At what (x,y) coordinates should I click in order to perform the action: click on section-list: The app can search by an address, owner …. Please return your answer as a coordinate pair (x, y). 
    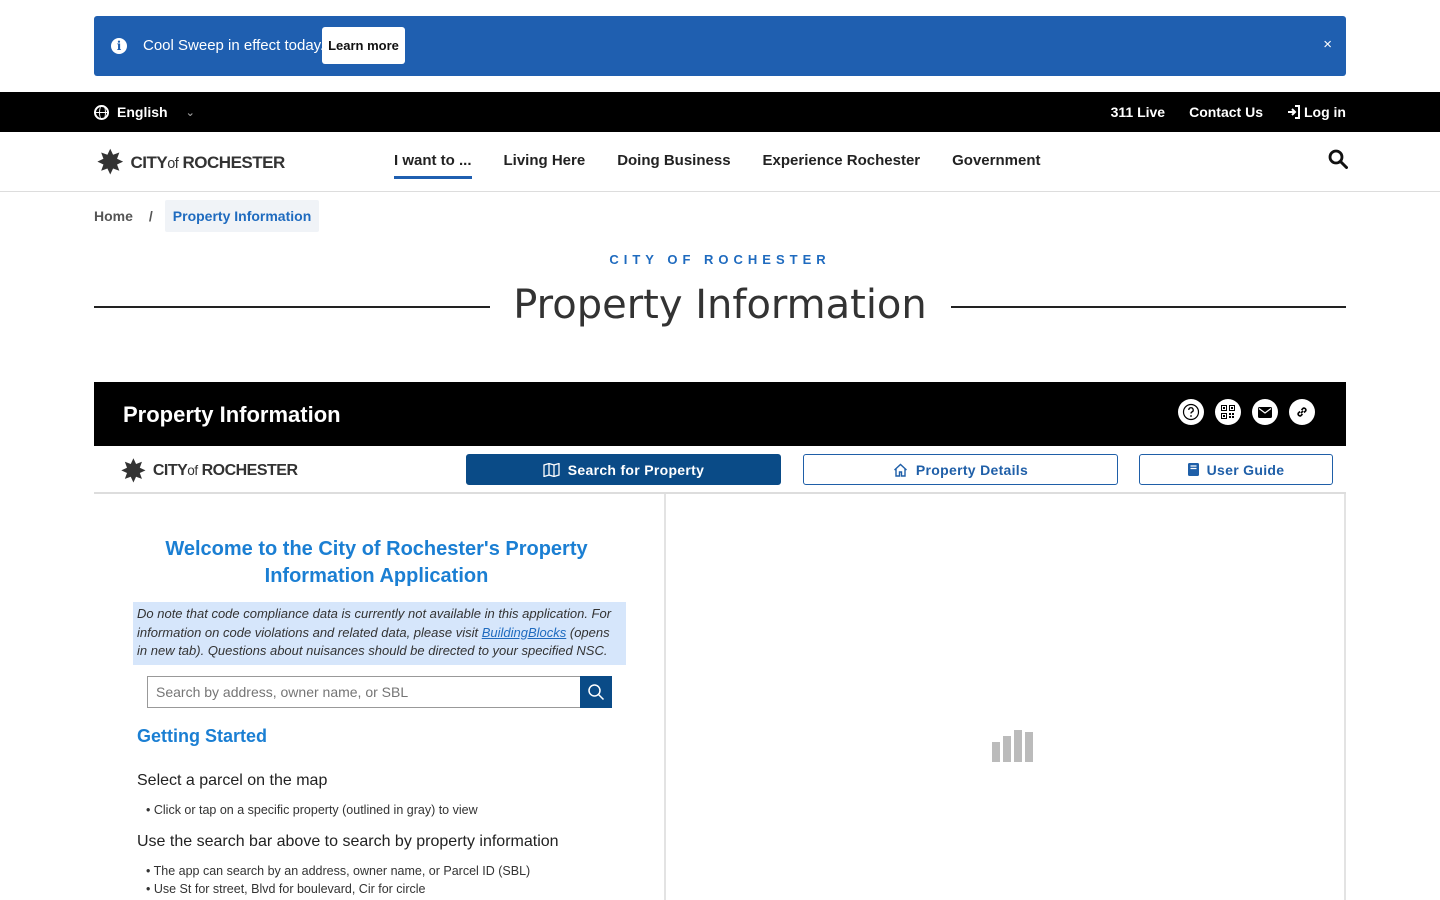
    Looking at the image, I should click on (338, 880).